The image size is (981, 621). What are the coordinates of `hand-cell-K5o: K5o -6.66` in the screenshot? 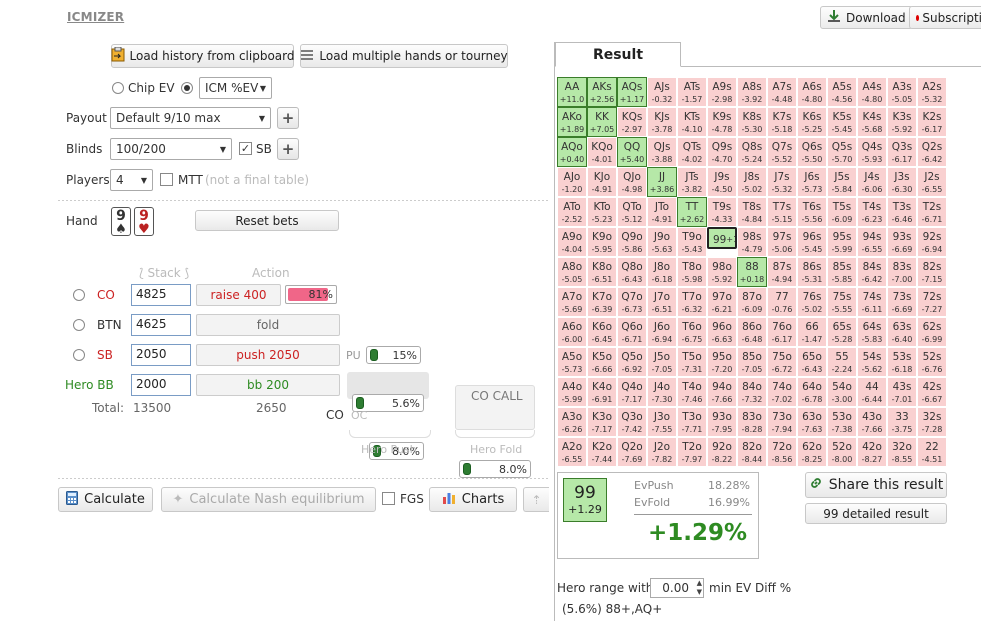 It's located at (602, 362).